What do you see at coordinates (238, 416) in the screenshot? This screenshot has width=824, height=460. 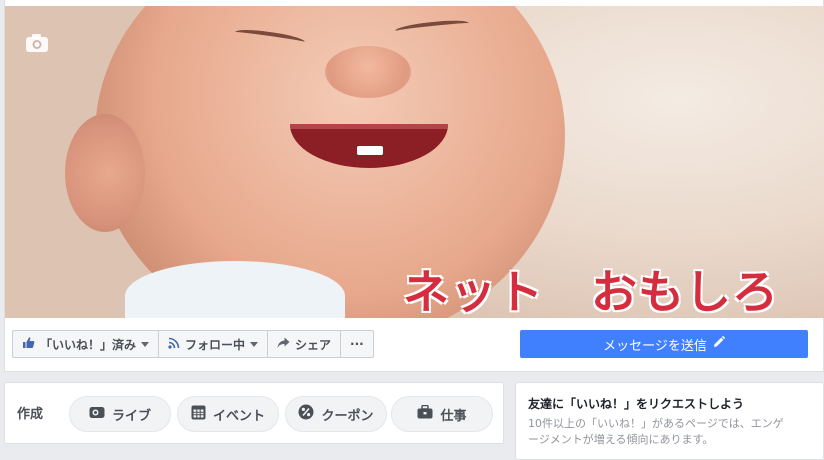 I see `create-event-label: イベント` at bounding box center [238, 416].